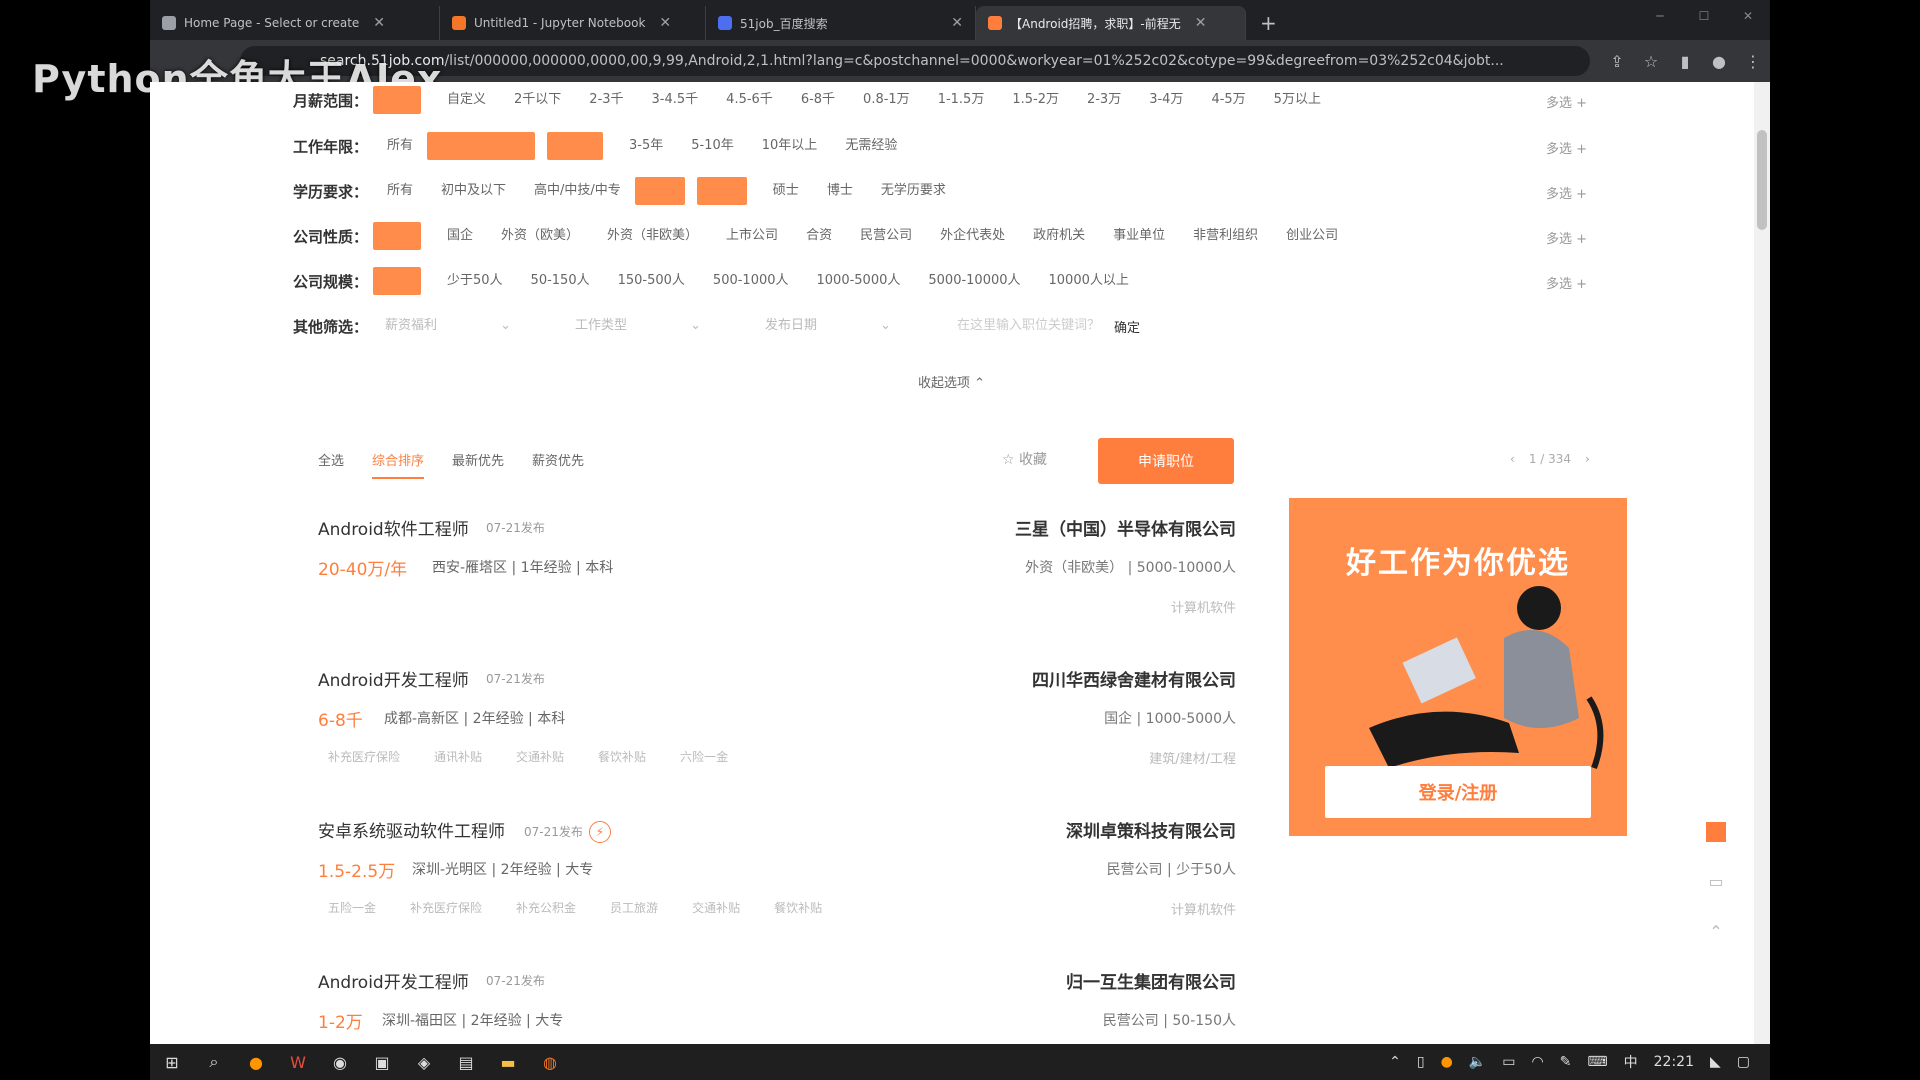 The width and height of the screenshot is (1920, 1080). Describe the element at coordinates (871, 146) in the screenshot. I see `filter-option: 无需经验` at that location.